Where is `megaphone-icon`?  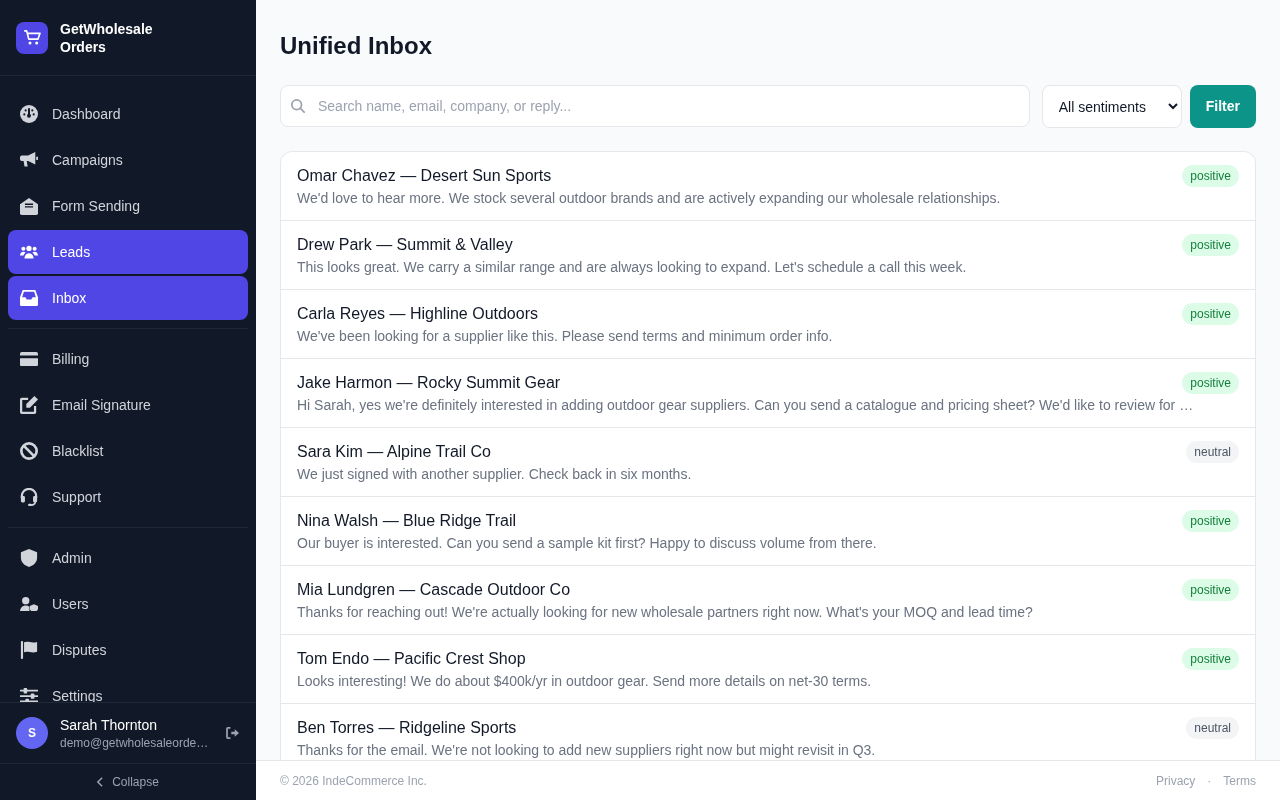 megaphone-icon is located at coordinates (29, 160).